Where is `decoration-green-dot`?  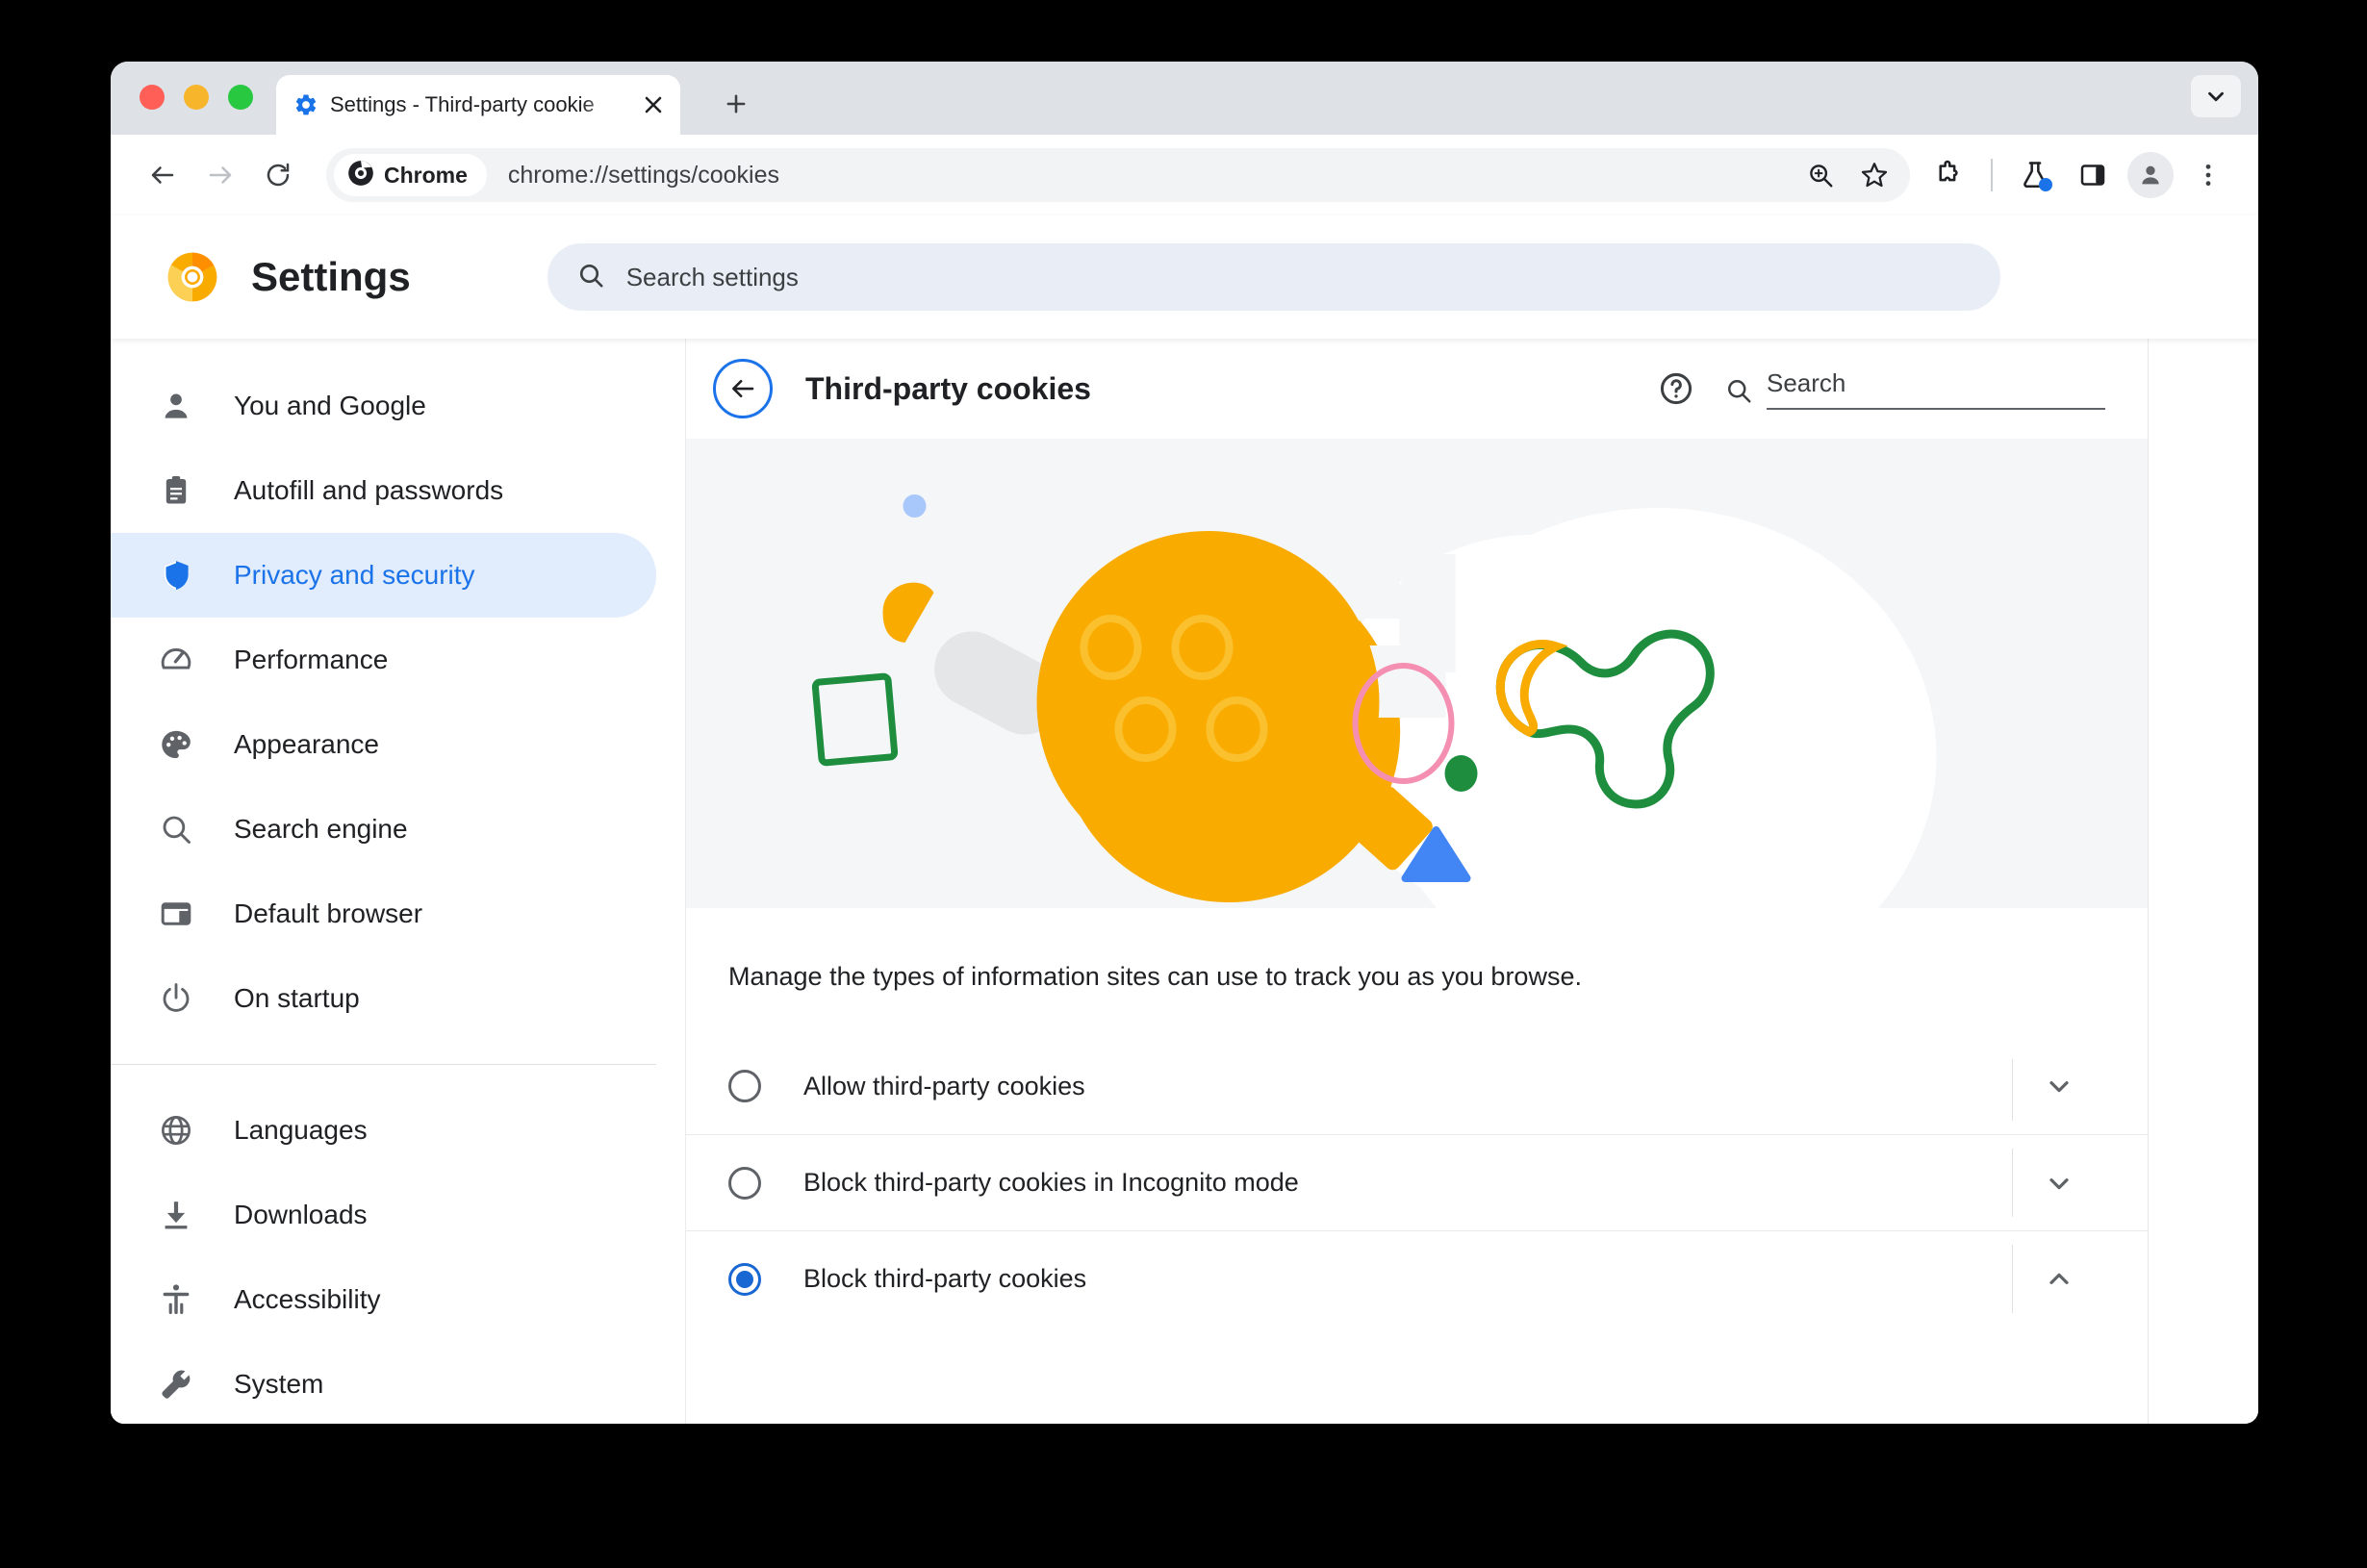
decoration-green-dot is located at coordinates (1461, 773).